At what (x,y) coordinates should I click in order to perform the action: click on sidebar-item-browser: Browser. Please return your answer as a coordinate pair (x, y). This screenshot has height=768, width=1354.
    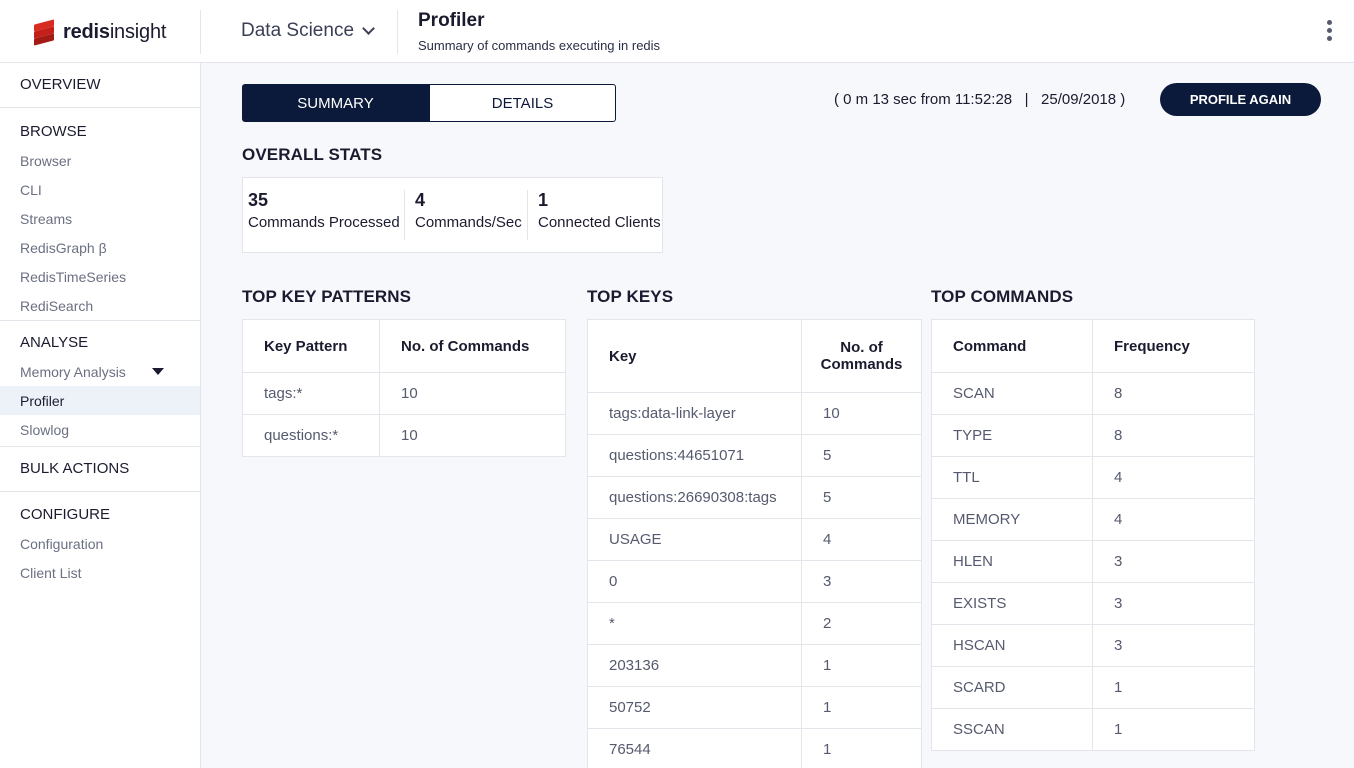
    Looking at the image, I should click on (100, 160).